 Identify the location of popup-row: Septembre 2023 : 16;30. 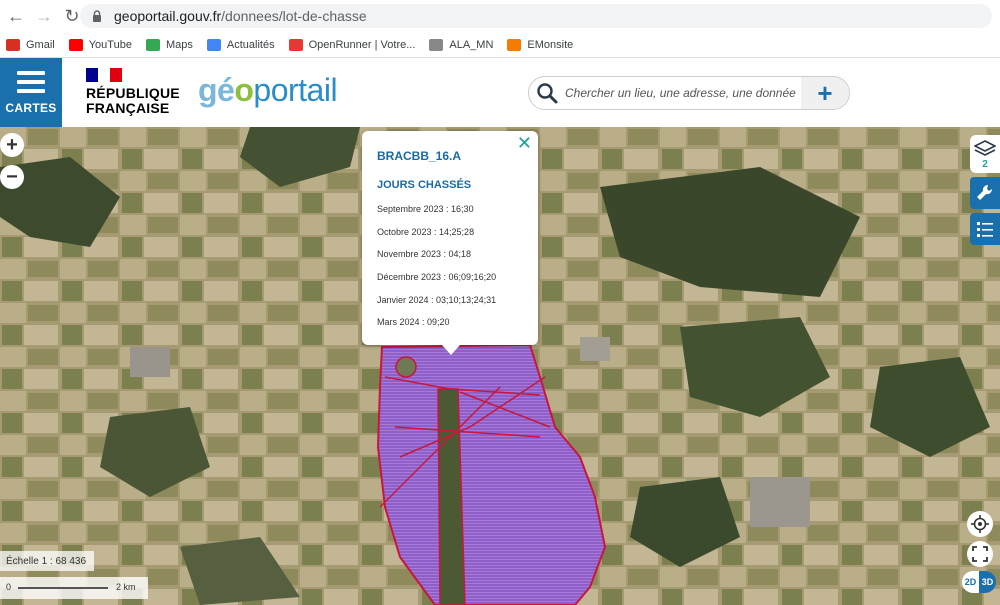
(425, 209).